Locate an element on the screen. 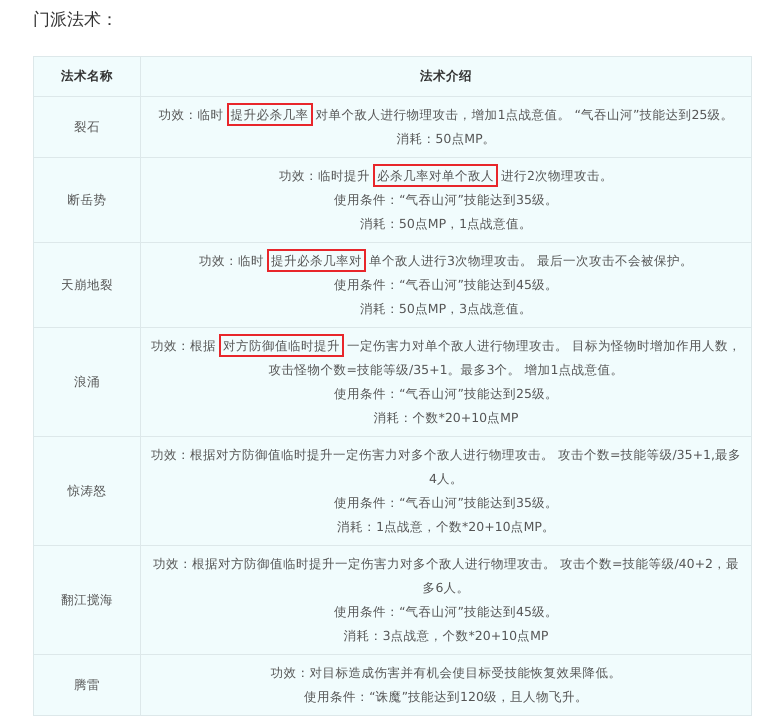 This screenshot has width=762, height=720. description-line: 消耗：1点战意，个数*20+10点MP。 is located at coordinates (446, 527).